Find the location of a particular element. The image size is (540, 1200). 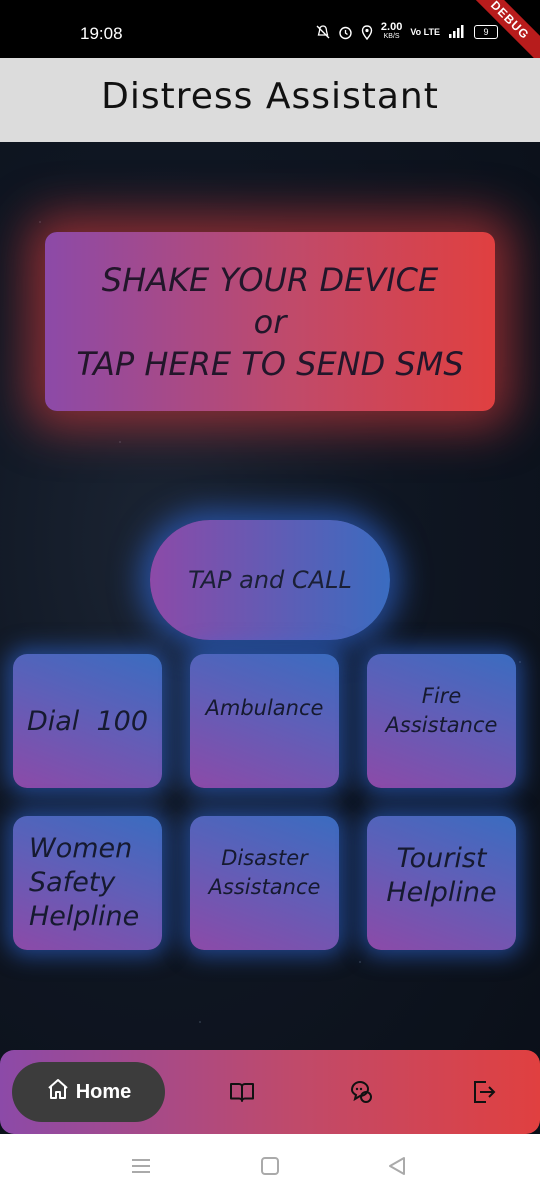

volte-indicator: Vo LTE is located at coordinates (425, 32).